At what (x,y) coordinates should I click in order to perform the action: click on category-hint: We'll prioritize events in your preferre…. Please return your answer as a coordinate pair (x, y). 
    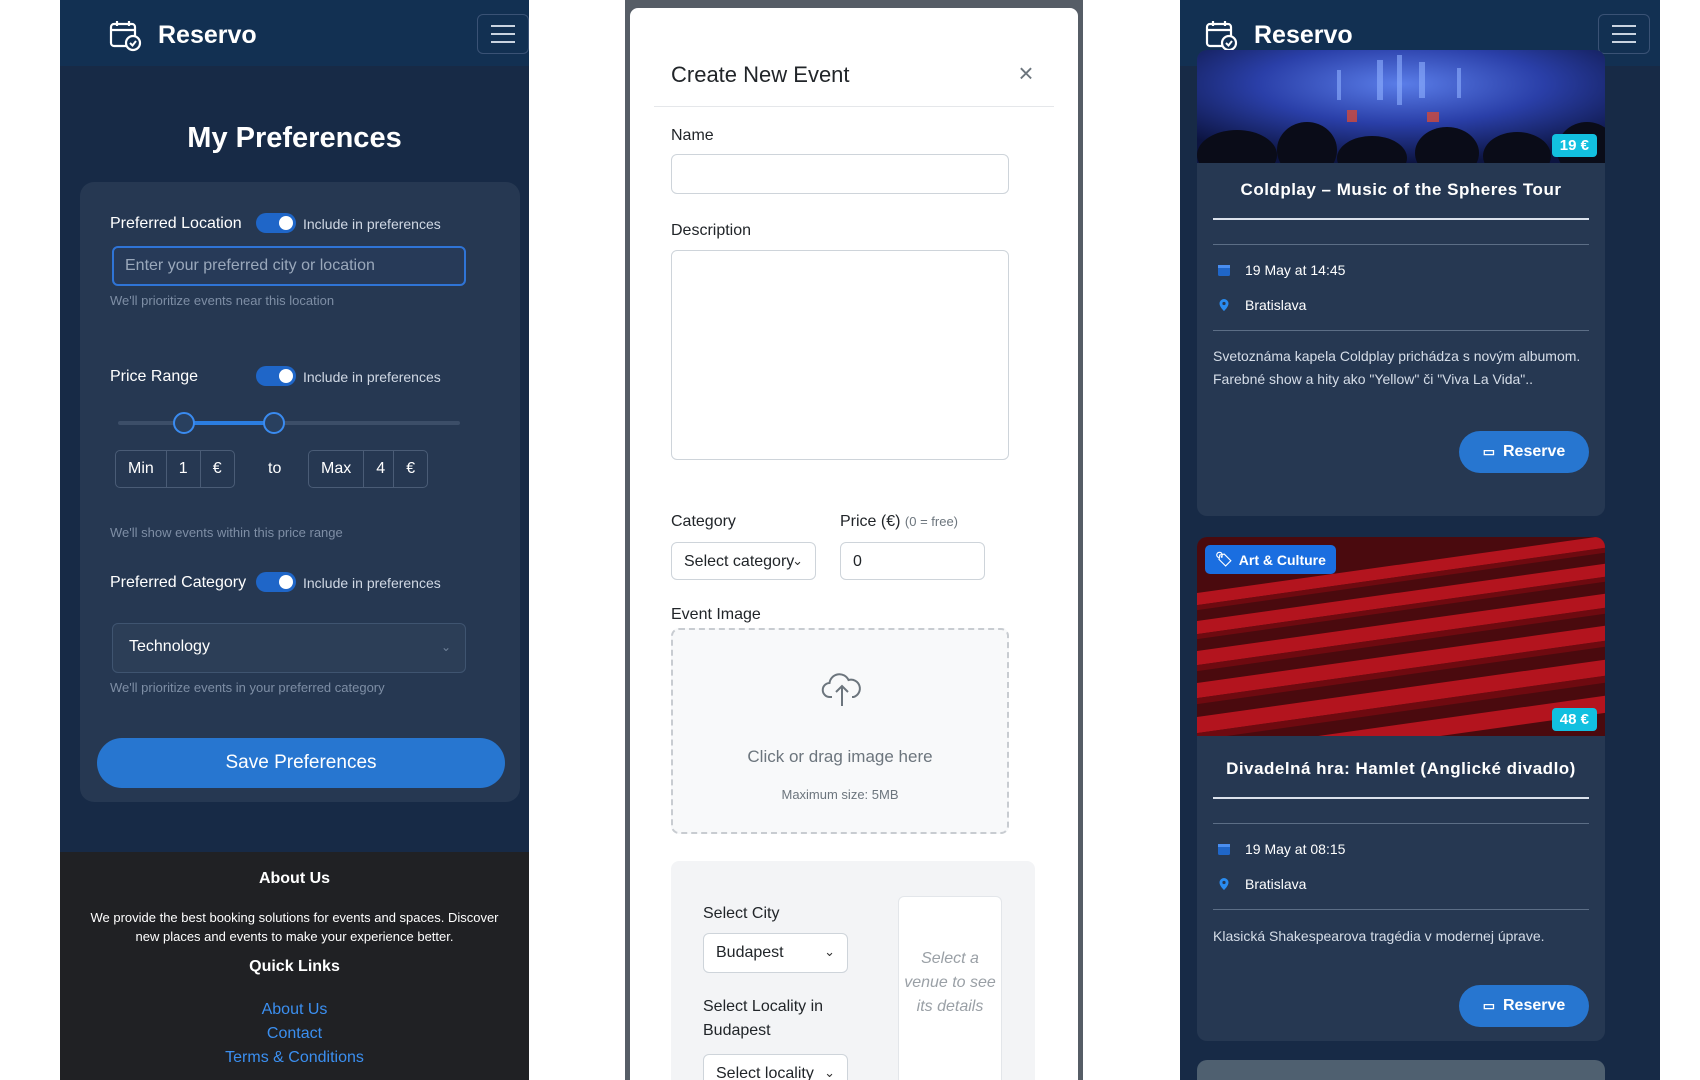
    Looking at the image, I should click on (247, 687).